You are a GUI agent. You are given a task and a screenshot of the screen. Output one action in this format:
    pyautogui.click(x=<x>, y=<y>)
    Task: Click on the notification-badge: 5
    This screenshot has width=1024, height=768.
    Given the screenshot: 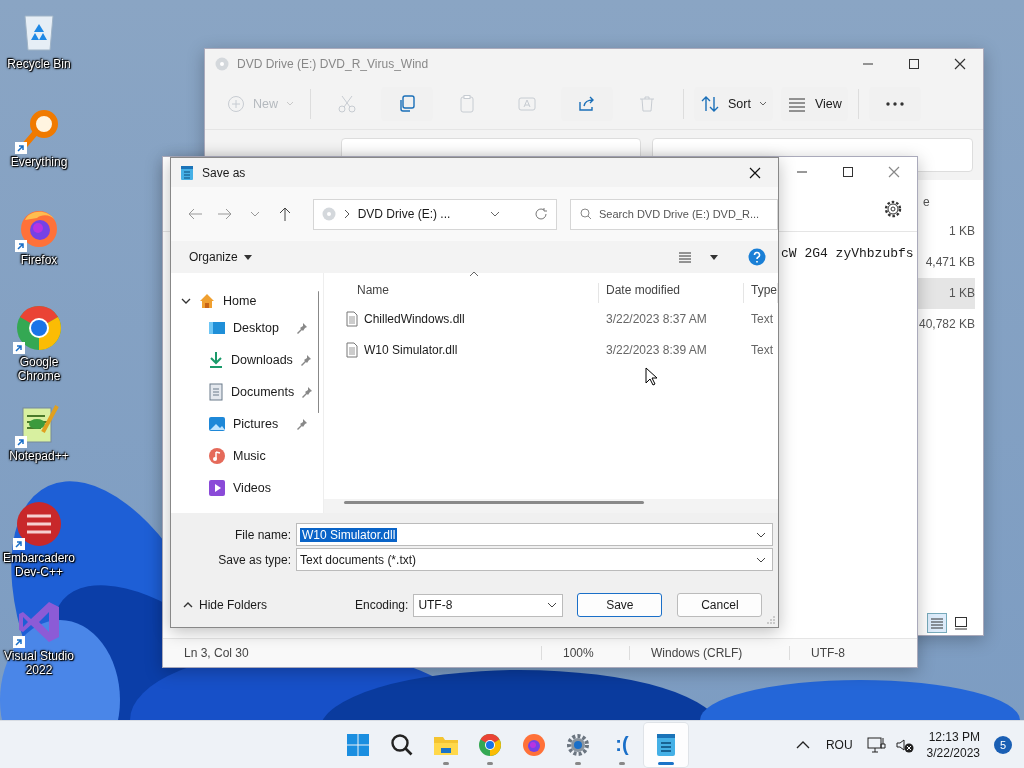 What is the action you would take?
    pyautogui.click(x=1003, y=744)
    